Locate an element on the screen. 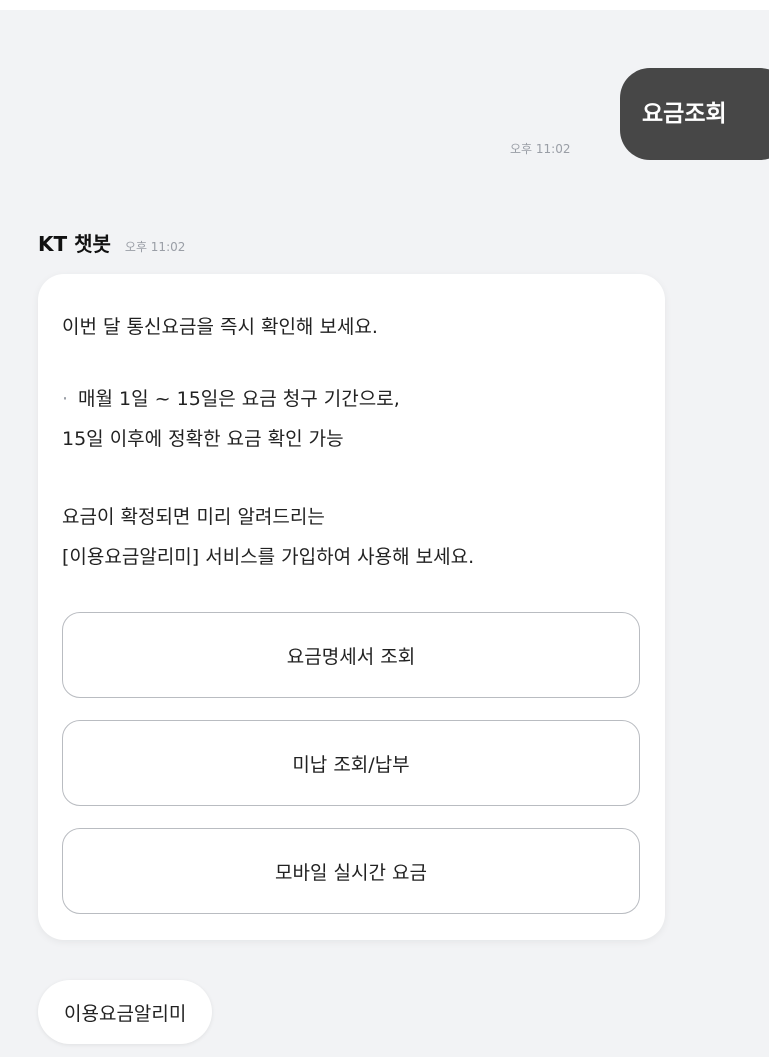 The image size is (769, 1057). bot-message-line: [이용요금알리미] 서비스를 가입하여 사용해 보세요. is located at coordinates (268, 557).